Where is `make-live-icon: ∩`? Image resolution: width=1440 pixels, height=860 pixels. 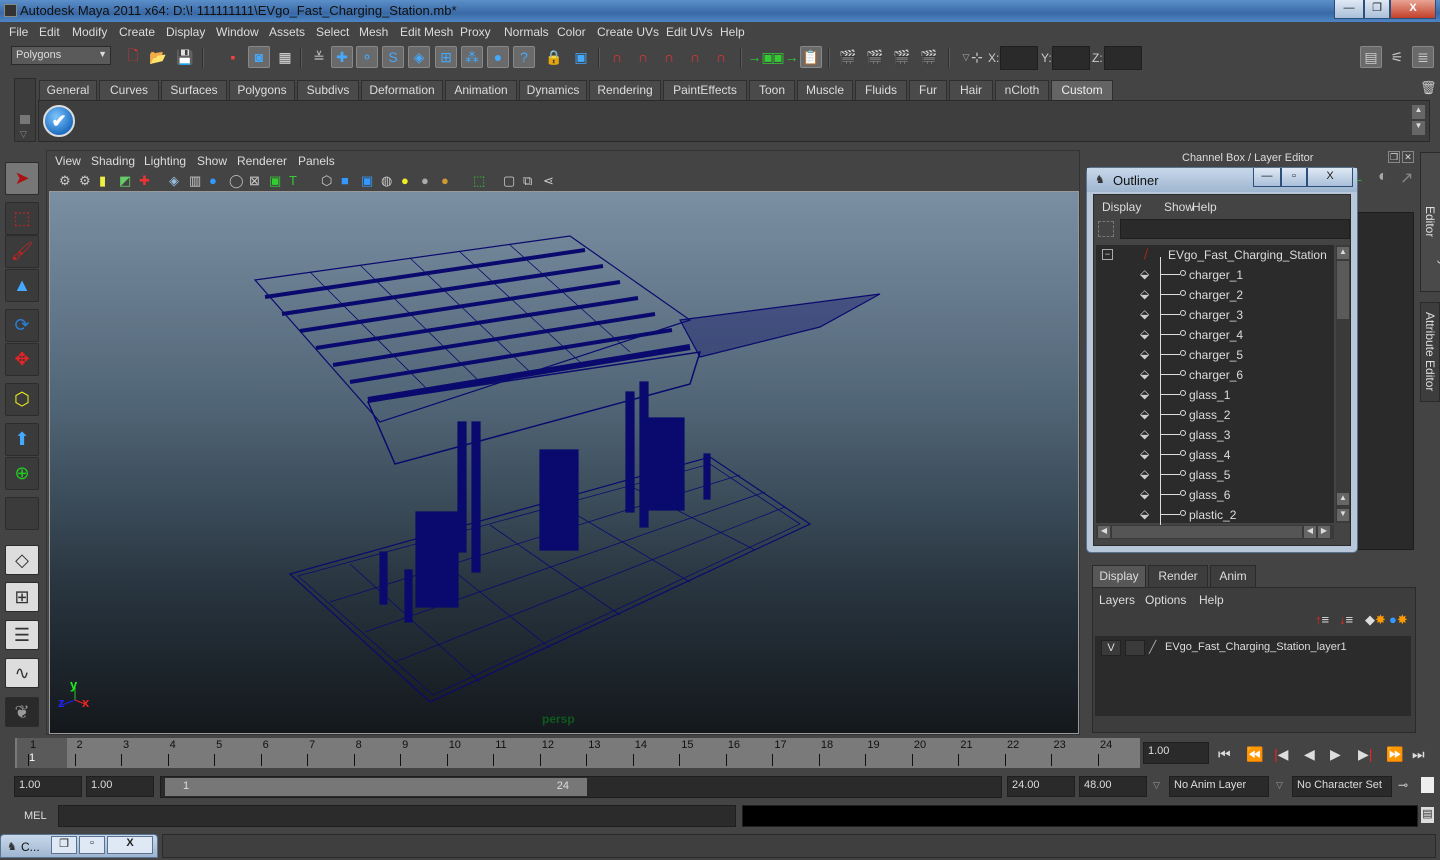 make-live-icon: ∩ is located at coordinates (721, 57).